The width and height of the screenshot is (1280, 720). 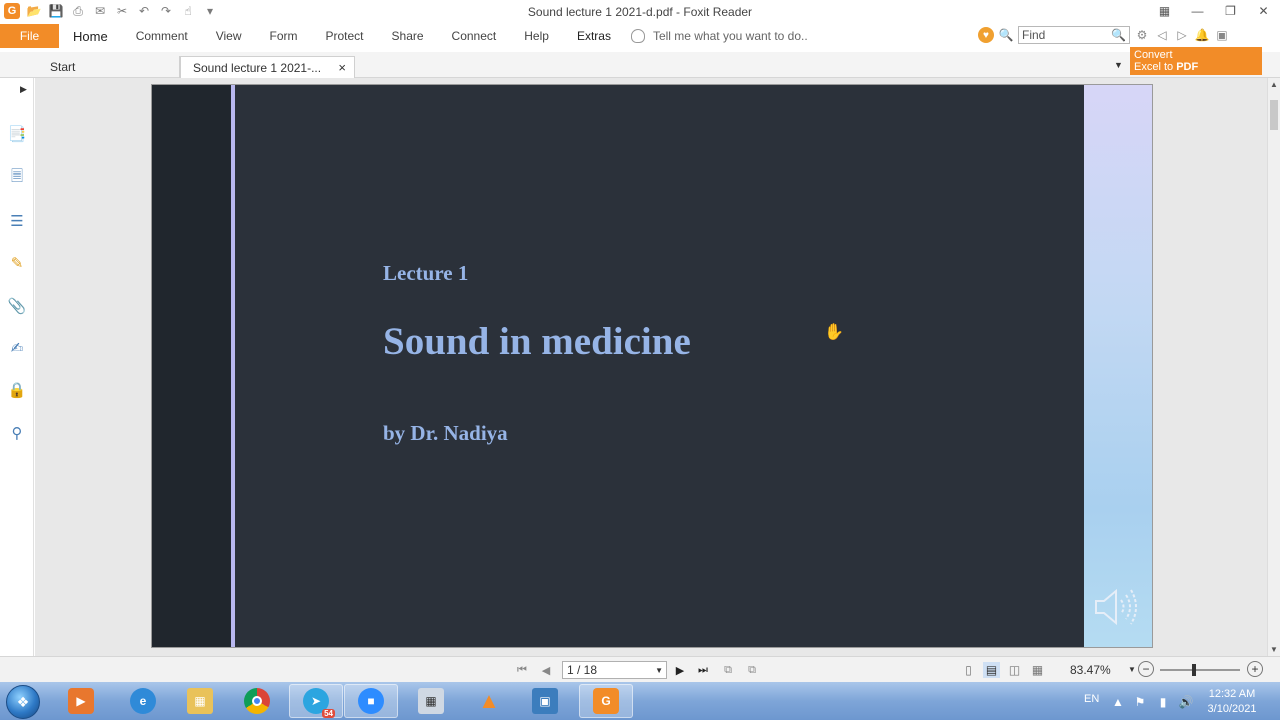 What do you see at coordinates (536, 36) in the screenshot?
I see `tab-help: Help` at bounding box center [536, 36].